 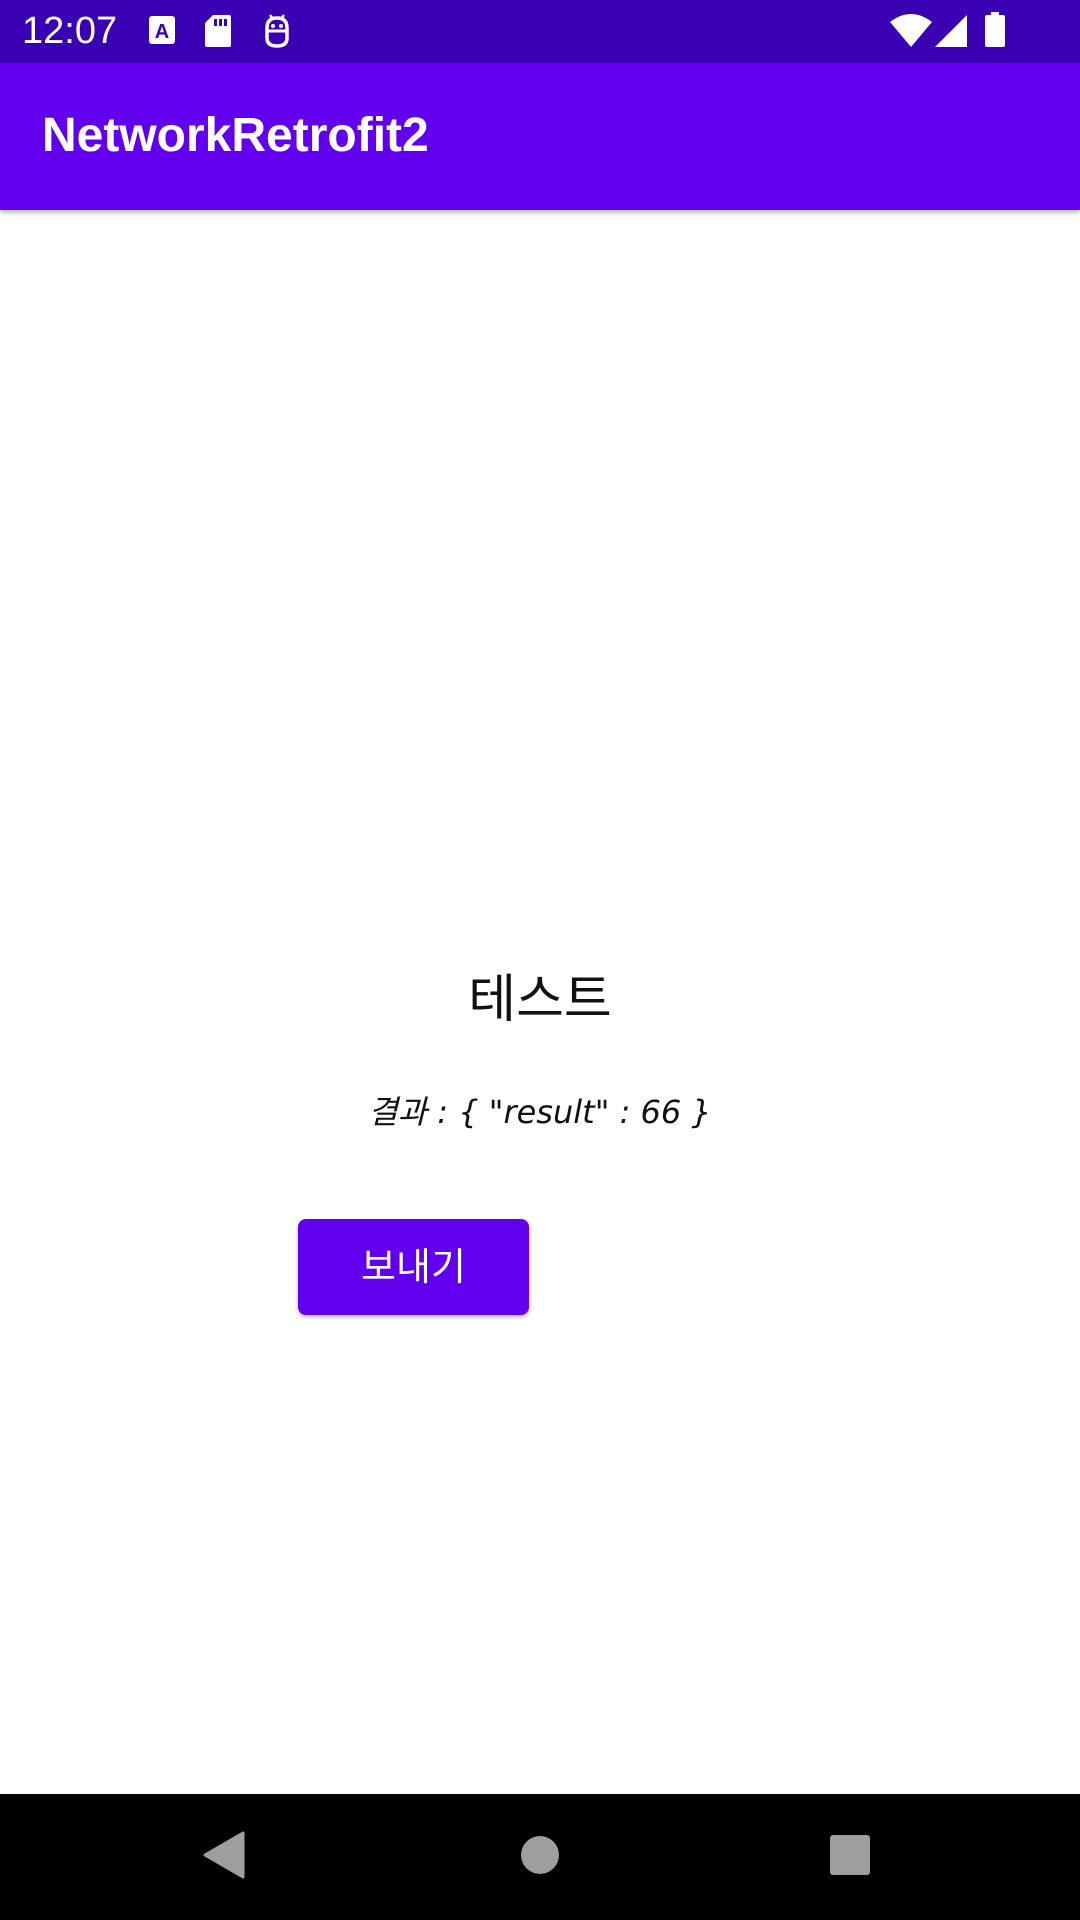 I want to click on wifi-icon, so click(x=911, y=33).